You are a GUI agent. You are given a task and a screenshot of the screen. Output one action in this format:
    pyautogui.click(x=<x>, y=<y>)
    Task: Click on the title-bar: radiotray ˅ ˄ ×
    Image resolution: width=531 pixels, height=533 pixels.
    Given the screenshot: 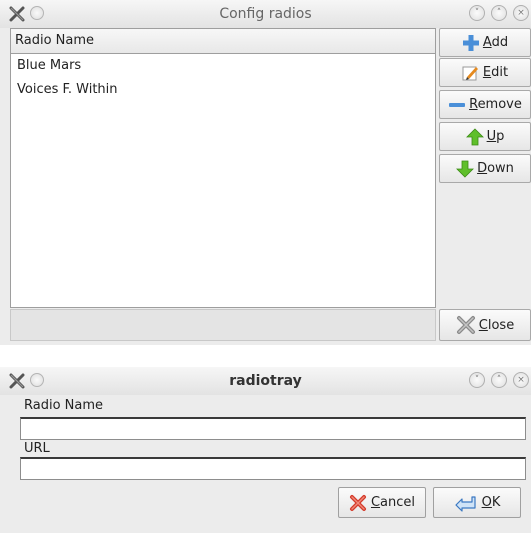 What is the action you would take?
    pyautogui.click(x=265, y=381)
    